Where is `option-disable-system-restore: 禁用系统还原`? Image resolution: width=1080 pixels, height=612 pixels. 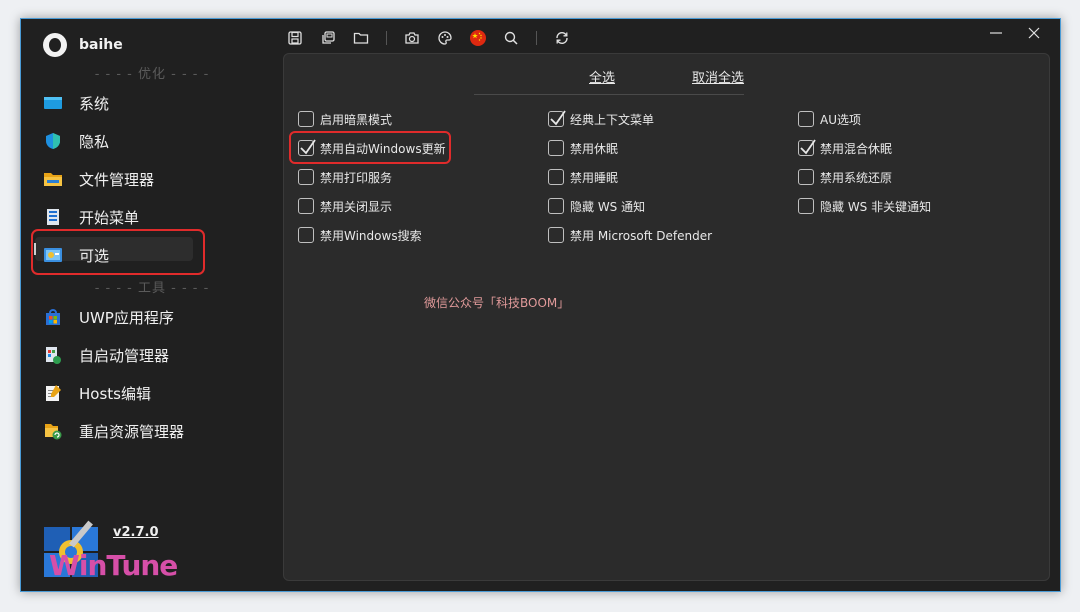
option-disable-system-restore: 禁用系统还原 is located at coordinates (845, 177).